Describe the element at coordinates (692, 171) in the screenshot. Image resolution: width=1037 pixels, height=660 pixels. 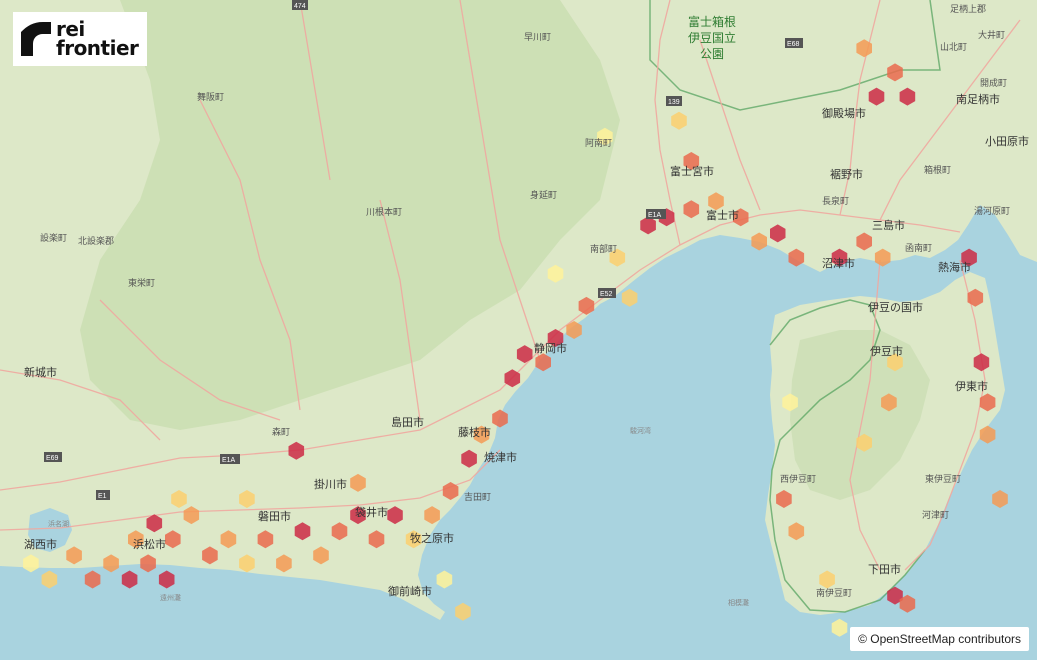
I see `place-label: 富士宮市` at that location.